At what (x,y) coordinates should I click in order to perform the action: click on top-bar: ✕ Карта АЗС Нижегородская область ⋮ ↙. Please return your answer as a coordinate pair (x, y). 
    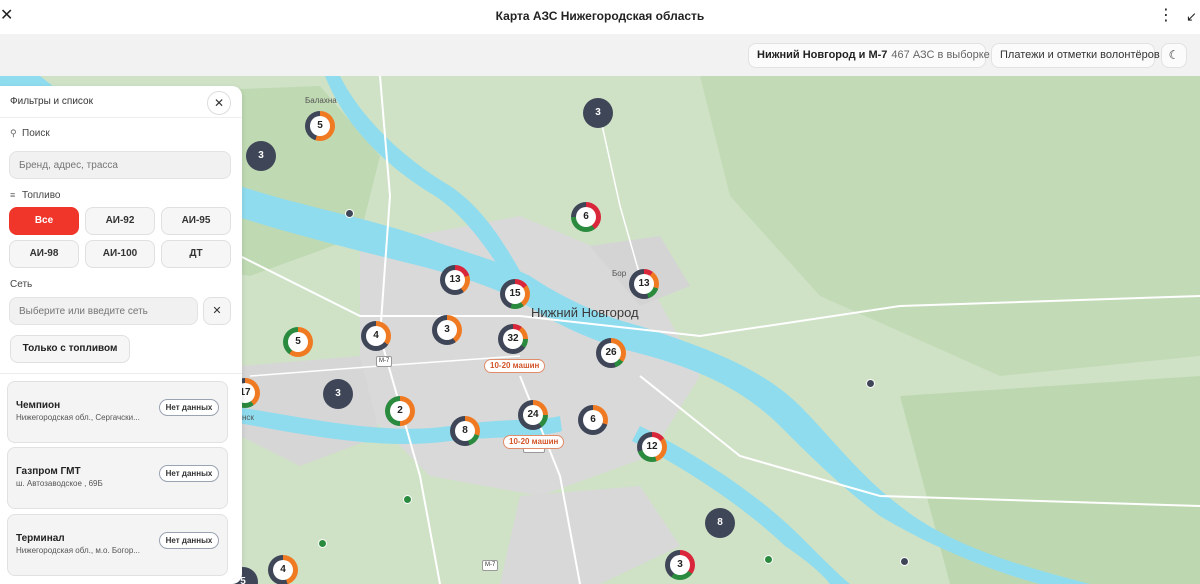
    Looking at the image, I should click on (600, 17).